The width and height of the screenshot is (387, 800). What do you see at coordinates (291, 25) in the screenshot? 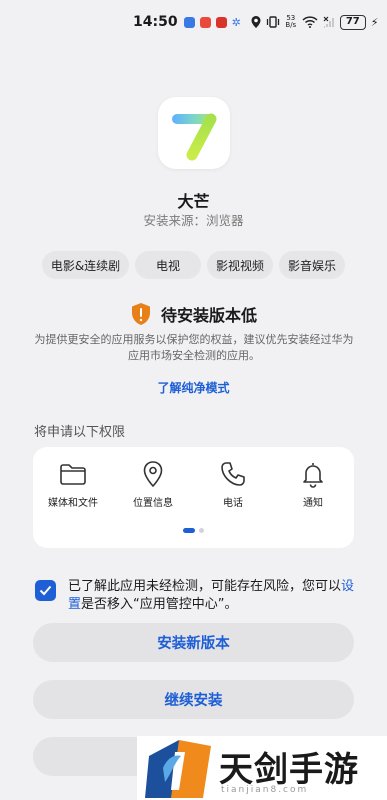
I see `net-speed-unit: B/s` at bounding box center [291, 25].